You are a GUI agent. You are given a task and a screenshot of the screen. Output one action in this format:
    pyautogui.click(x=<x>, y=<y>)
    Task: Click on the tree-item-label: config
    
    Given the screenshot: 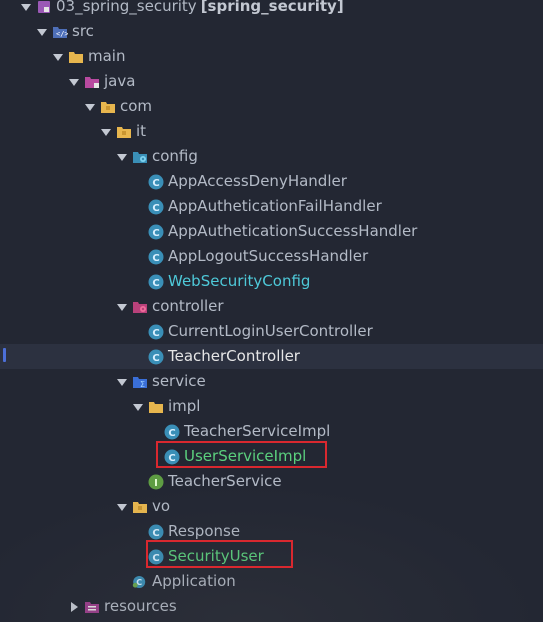 What is the action you would take?
    pyautogui.click(x=175, y=156)
    